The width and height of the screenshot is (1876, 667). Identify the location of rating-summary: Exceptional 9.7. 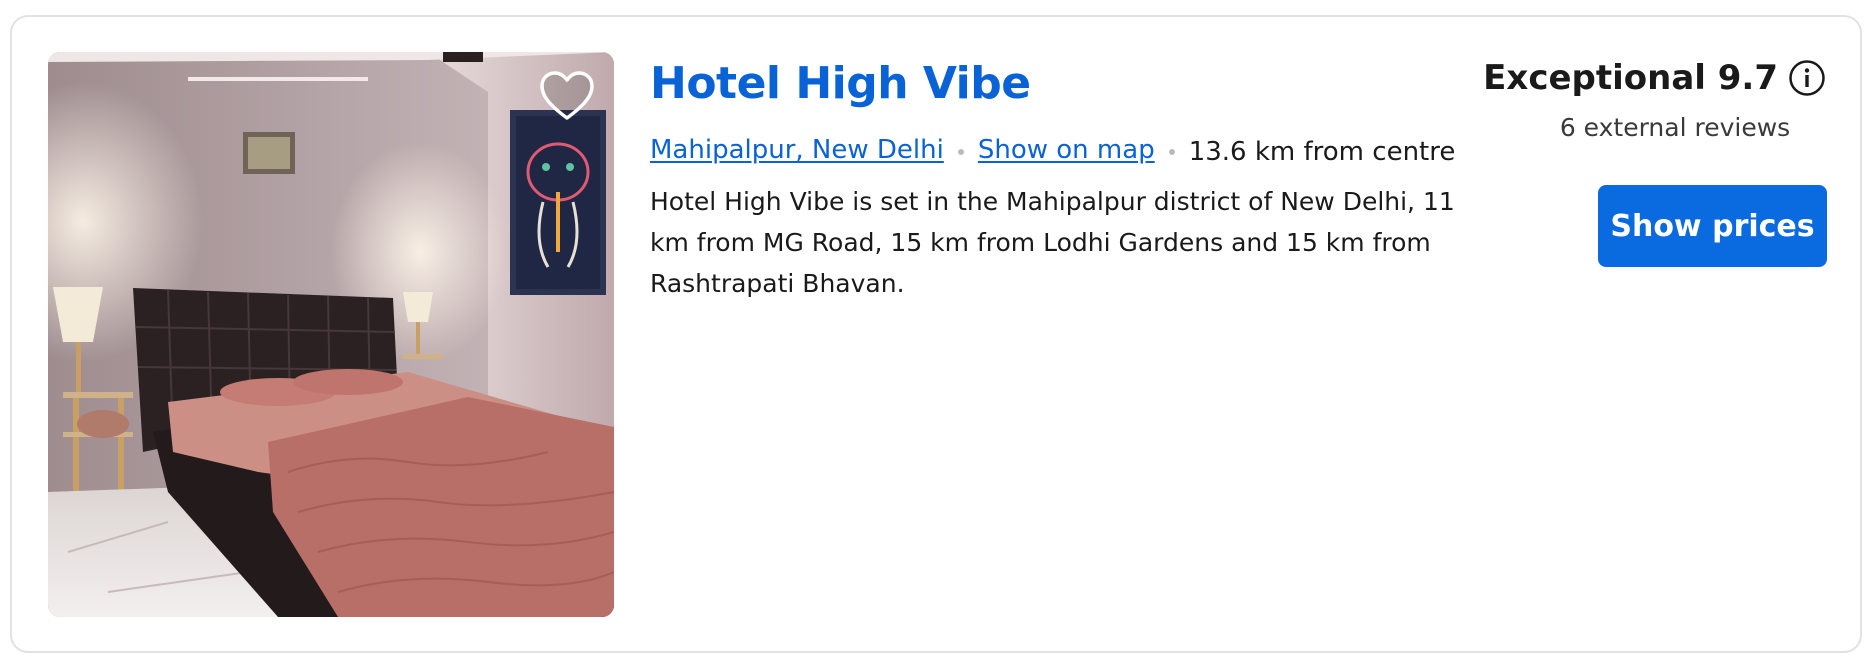
(1654, 78).